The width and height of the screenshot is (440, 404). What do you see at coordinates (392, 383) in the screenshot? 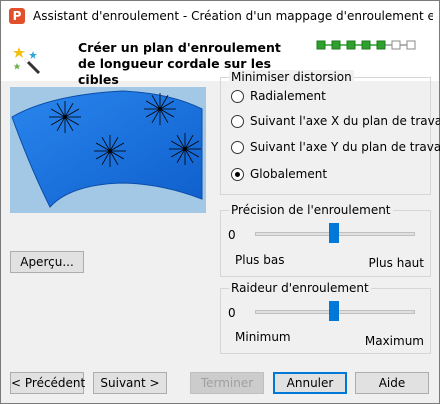
I see `help-button: Aide` at bounding box center [392, 383].